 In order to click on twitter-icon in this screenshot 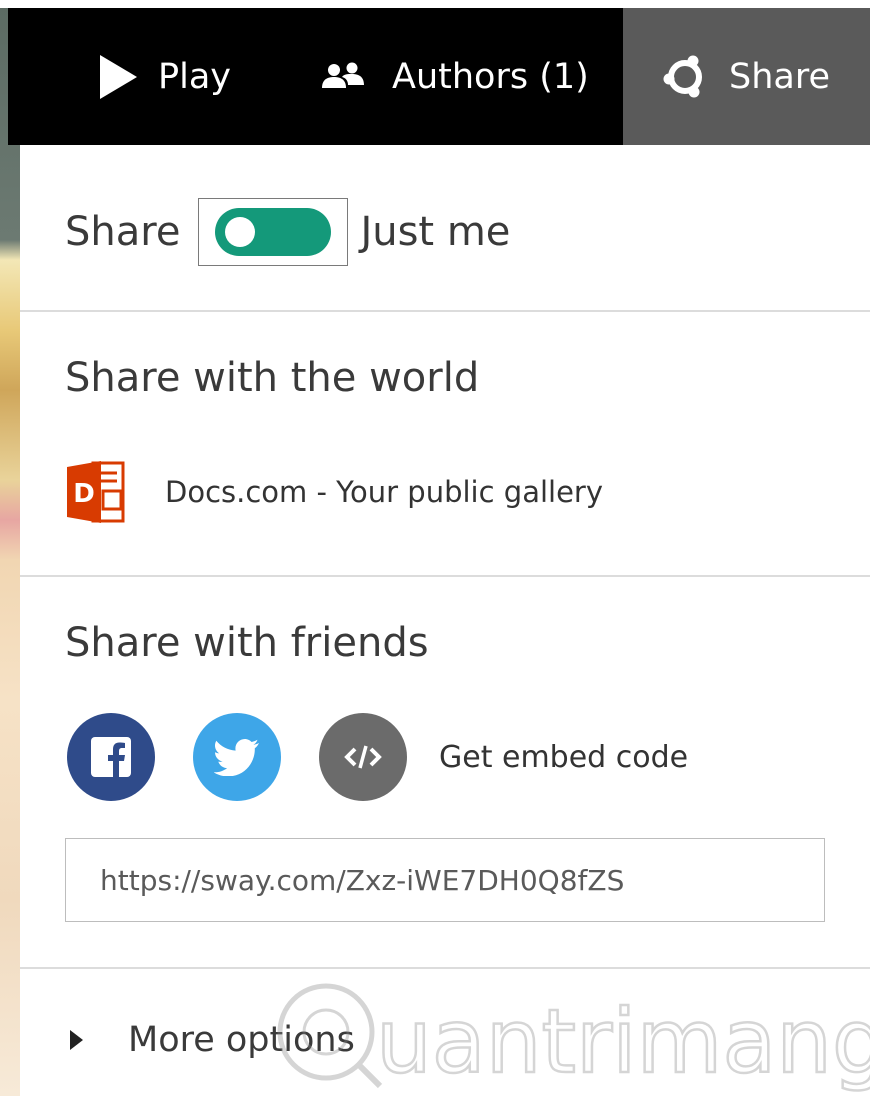, I will do `click(236, 757)`.